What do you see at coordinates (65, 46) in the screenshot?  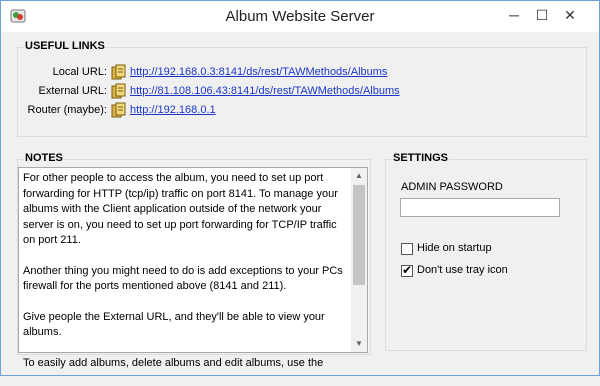 I see `useful-links-heading: USEFUL LINKS` at bounding box center [65, 46].